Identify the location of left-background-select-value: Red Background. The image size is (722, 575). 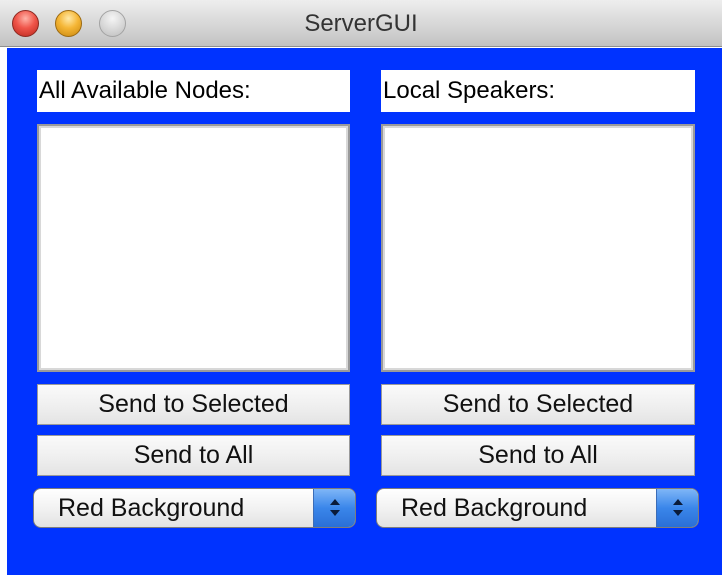
(151, 508).